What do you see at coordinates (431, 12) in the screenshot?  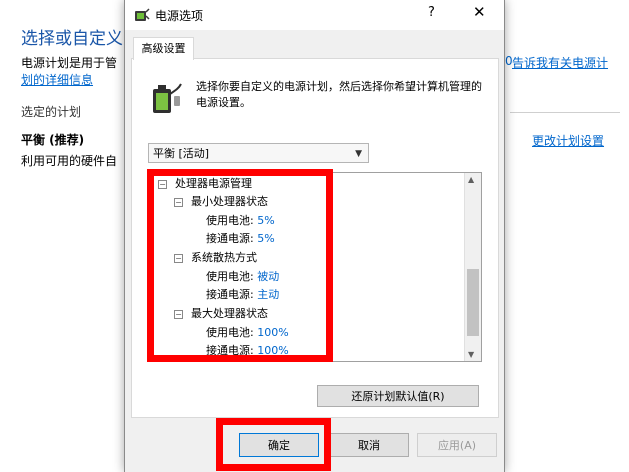 I see `help-button: ?` at bounding box center [431, 12].